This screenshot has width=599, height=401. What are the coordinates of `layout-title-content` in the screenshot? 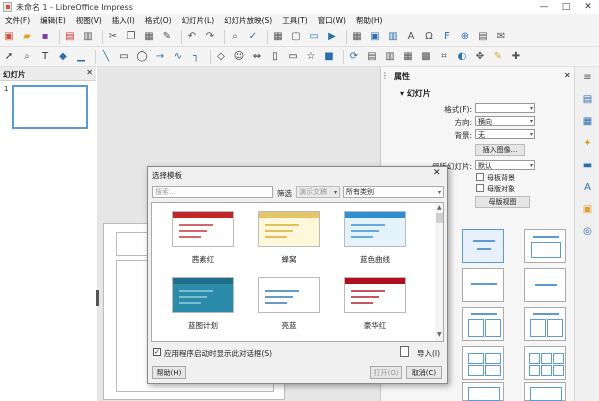 It's located at (545, 246).